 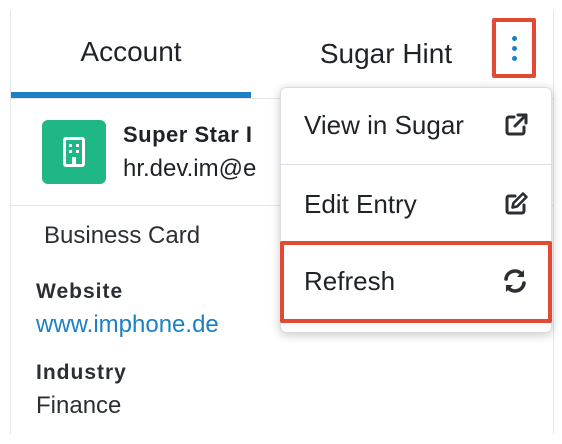 What do you see at coordinates (81, 372) in the screenshot?
I see `industry-label: Industry` at bounding box center [81, 372].